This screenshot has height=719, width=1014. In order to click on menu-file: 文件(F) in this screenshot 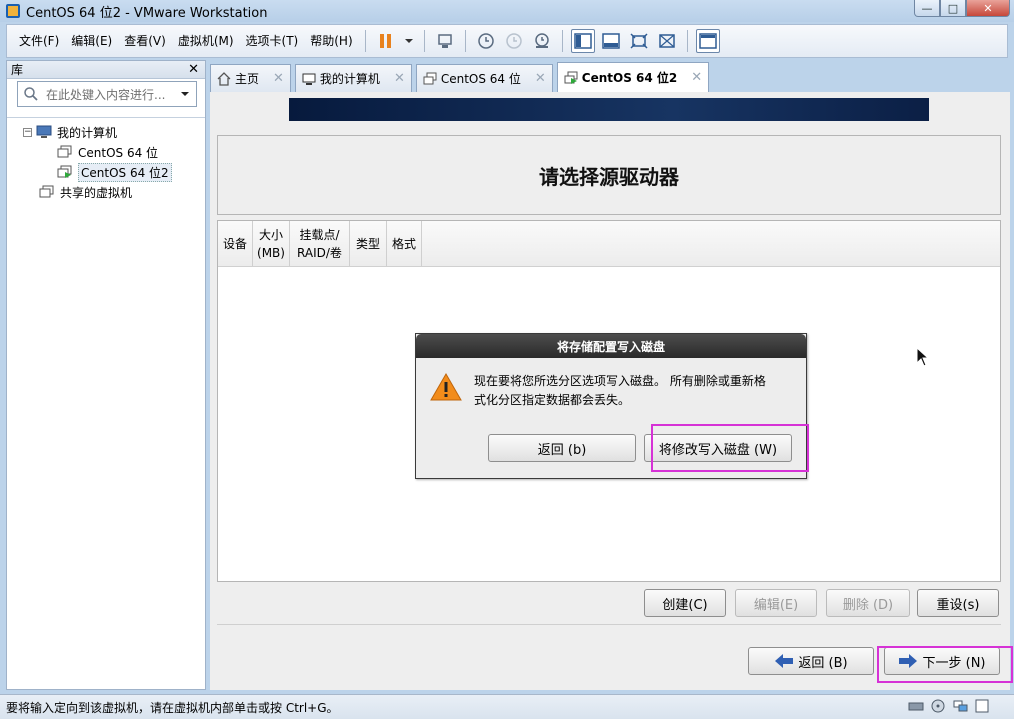, I will do `click(39, 41)`.